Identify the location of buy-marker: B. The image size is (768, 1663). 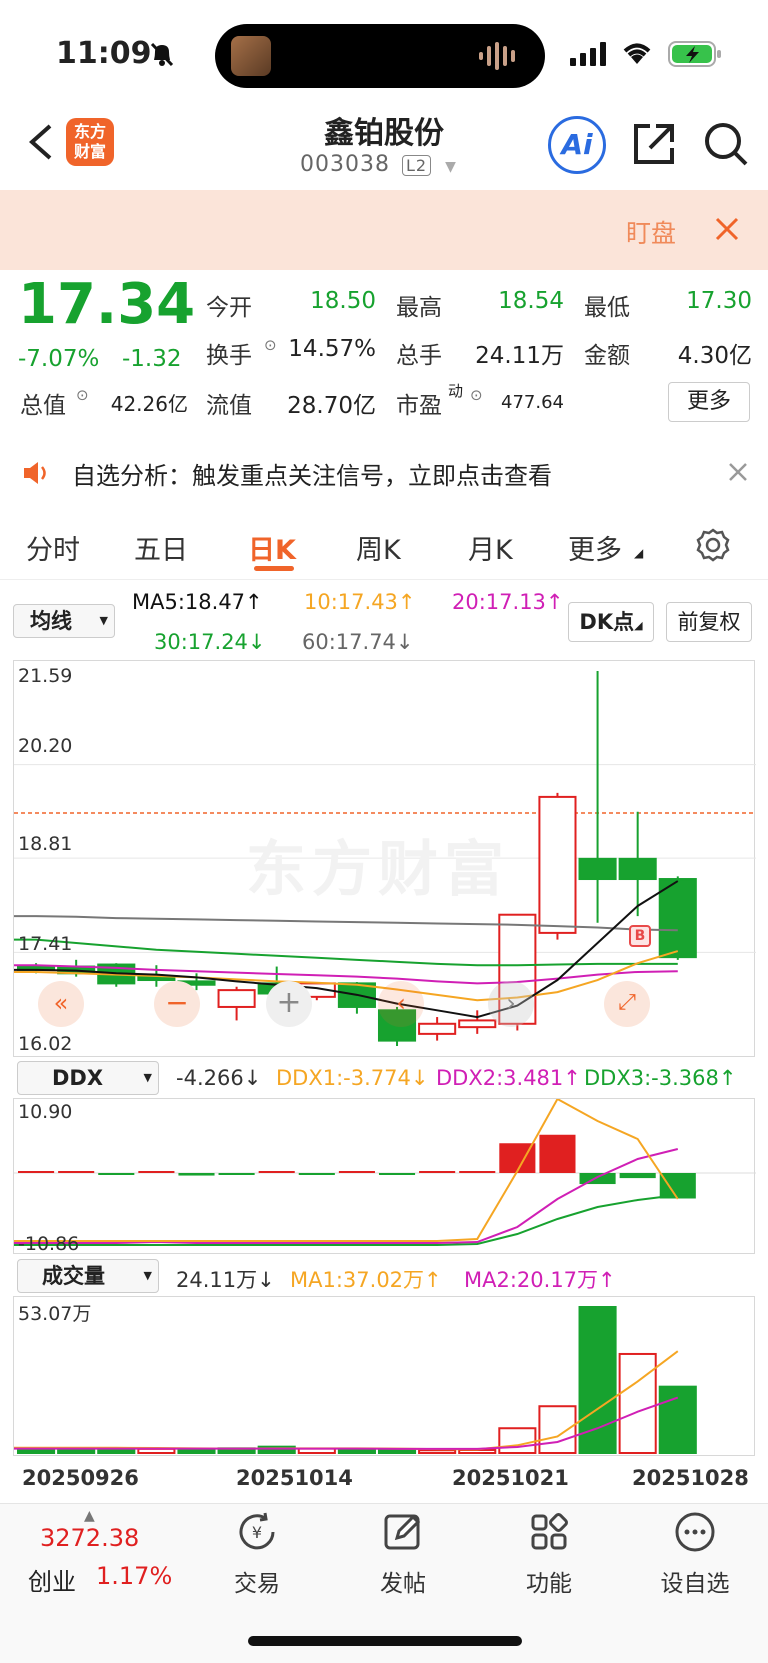
(640, 936).